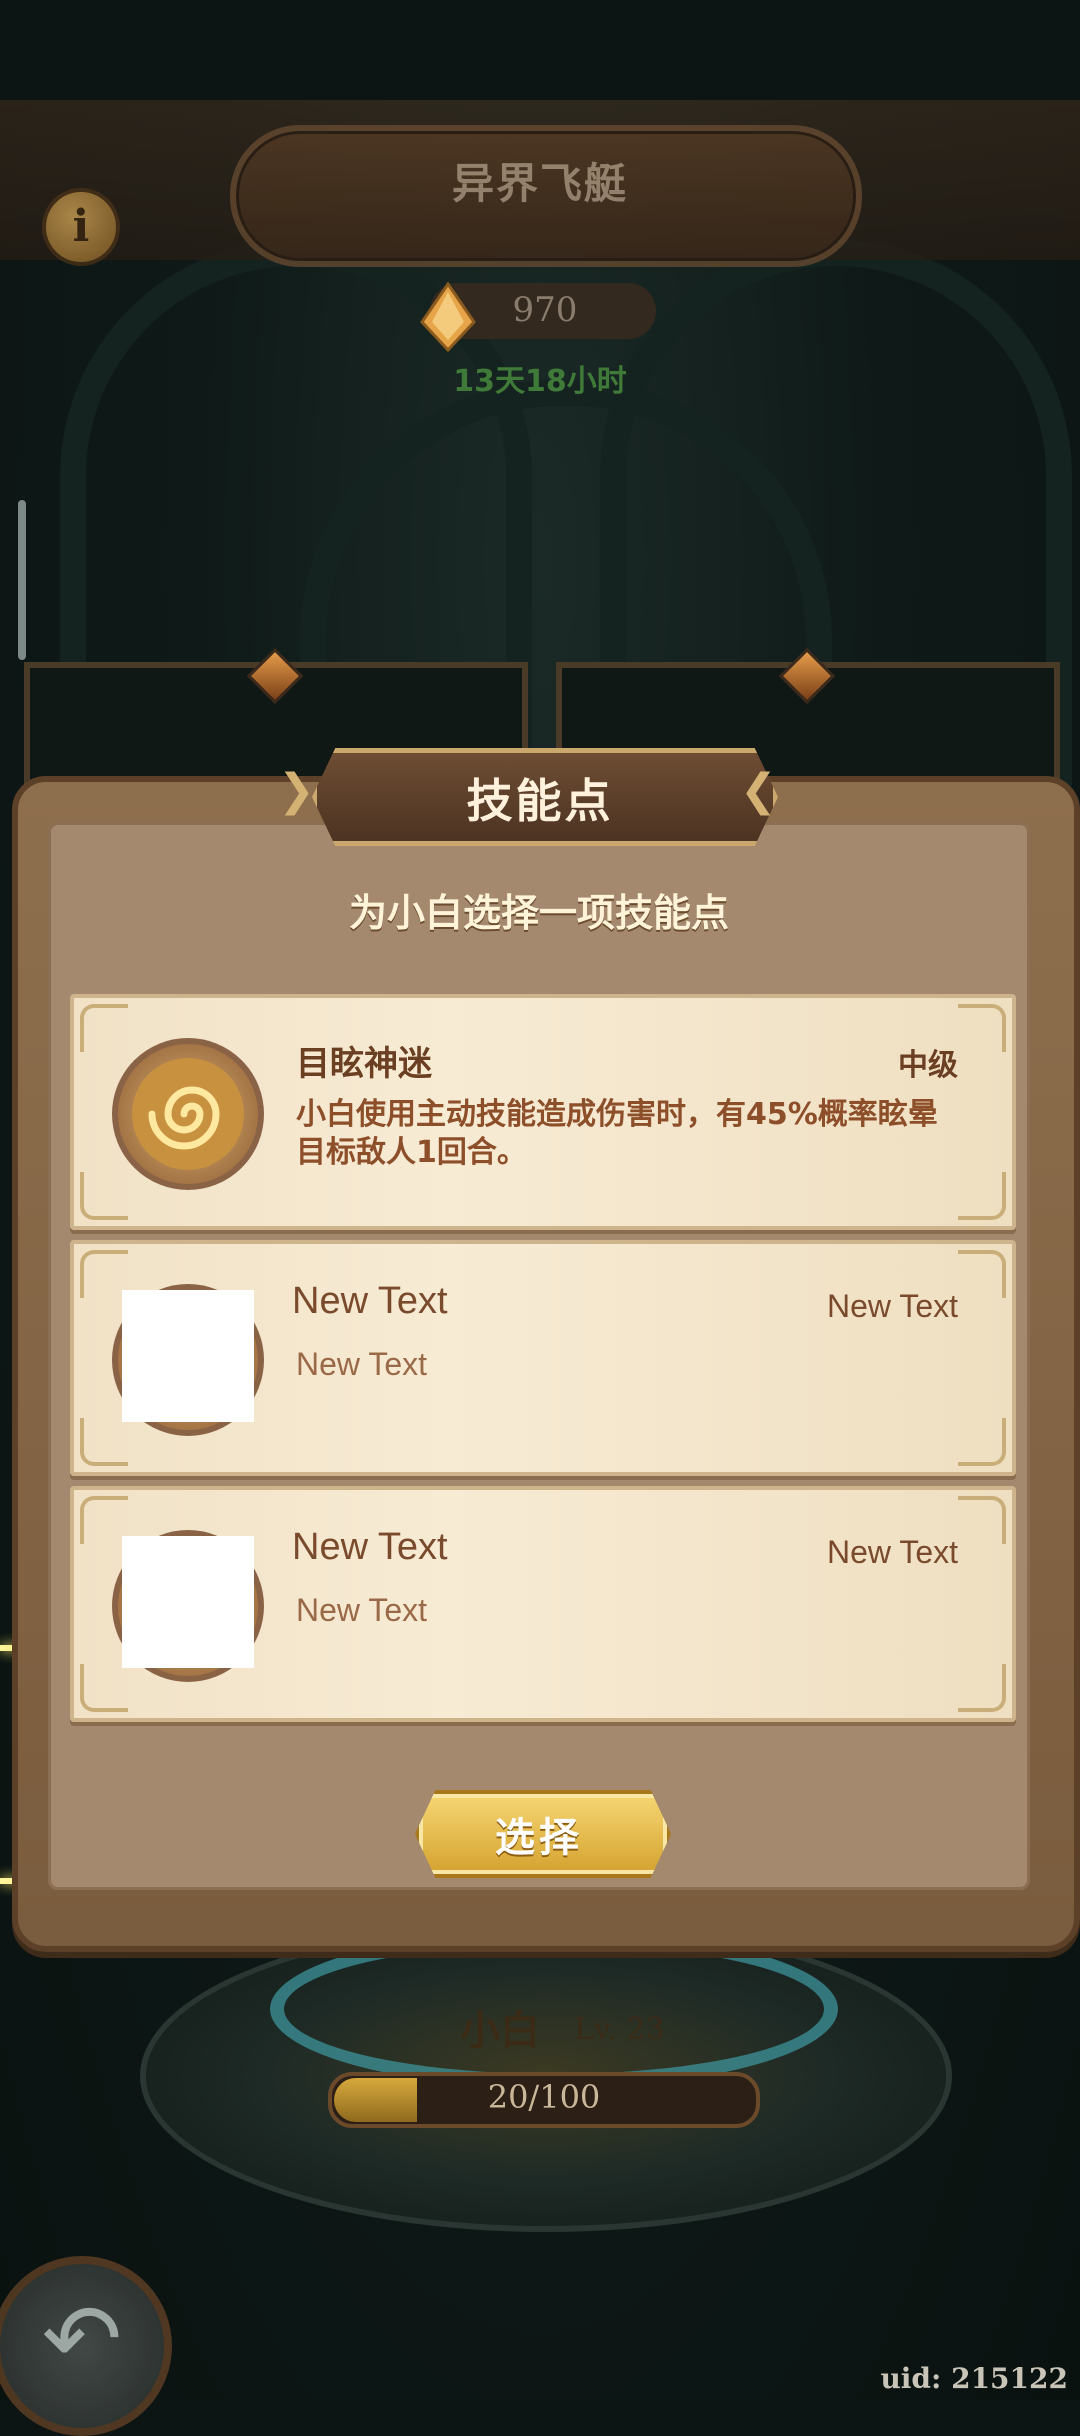 This screenshot has width=1080, height=2436. What do you see at coordinates (22, 580) in the screenshot?
I see `scrollbar` at bounding box center [22, 580].